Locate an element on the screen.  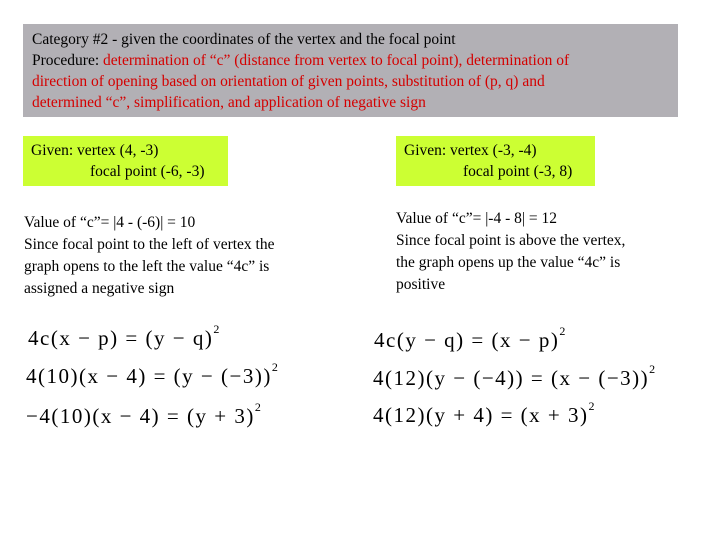
equation-left-general: 4c(x − p) = (y − q)2 is located at coordinates (124, 336).